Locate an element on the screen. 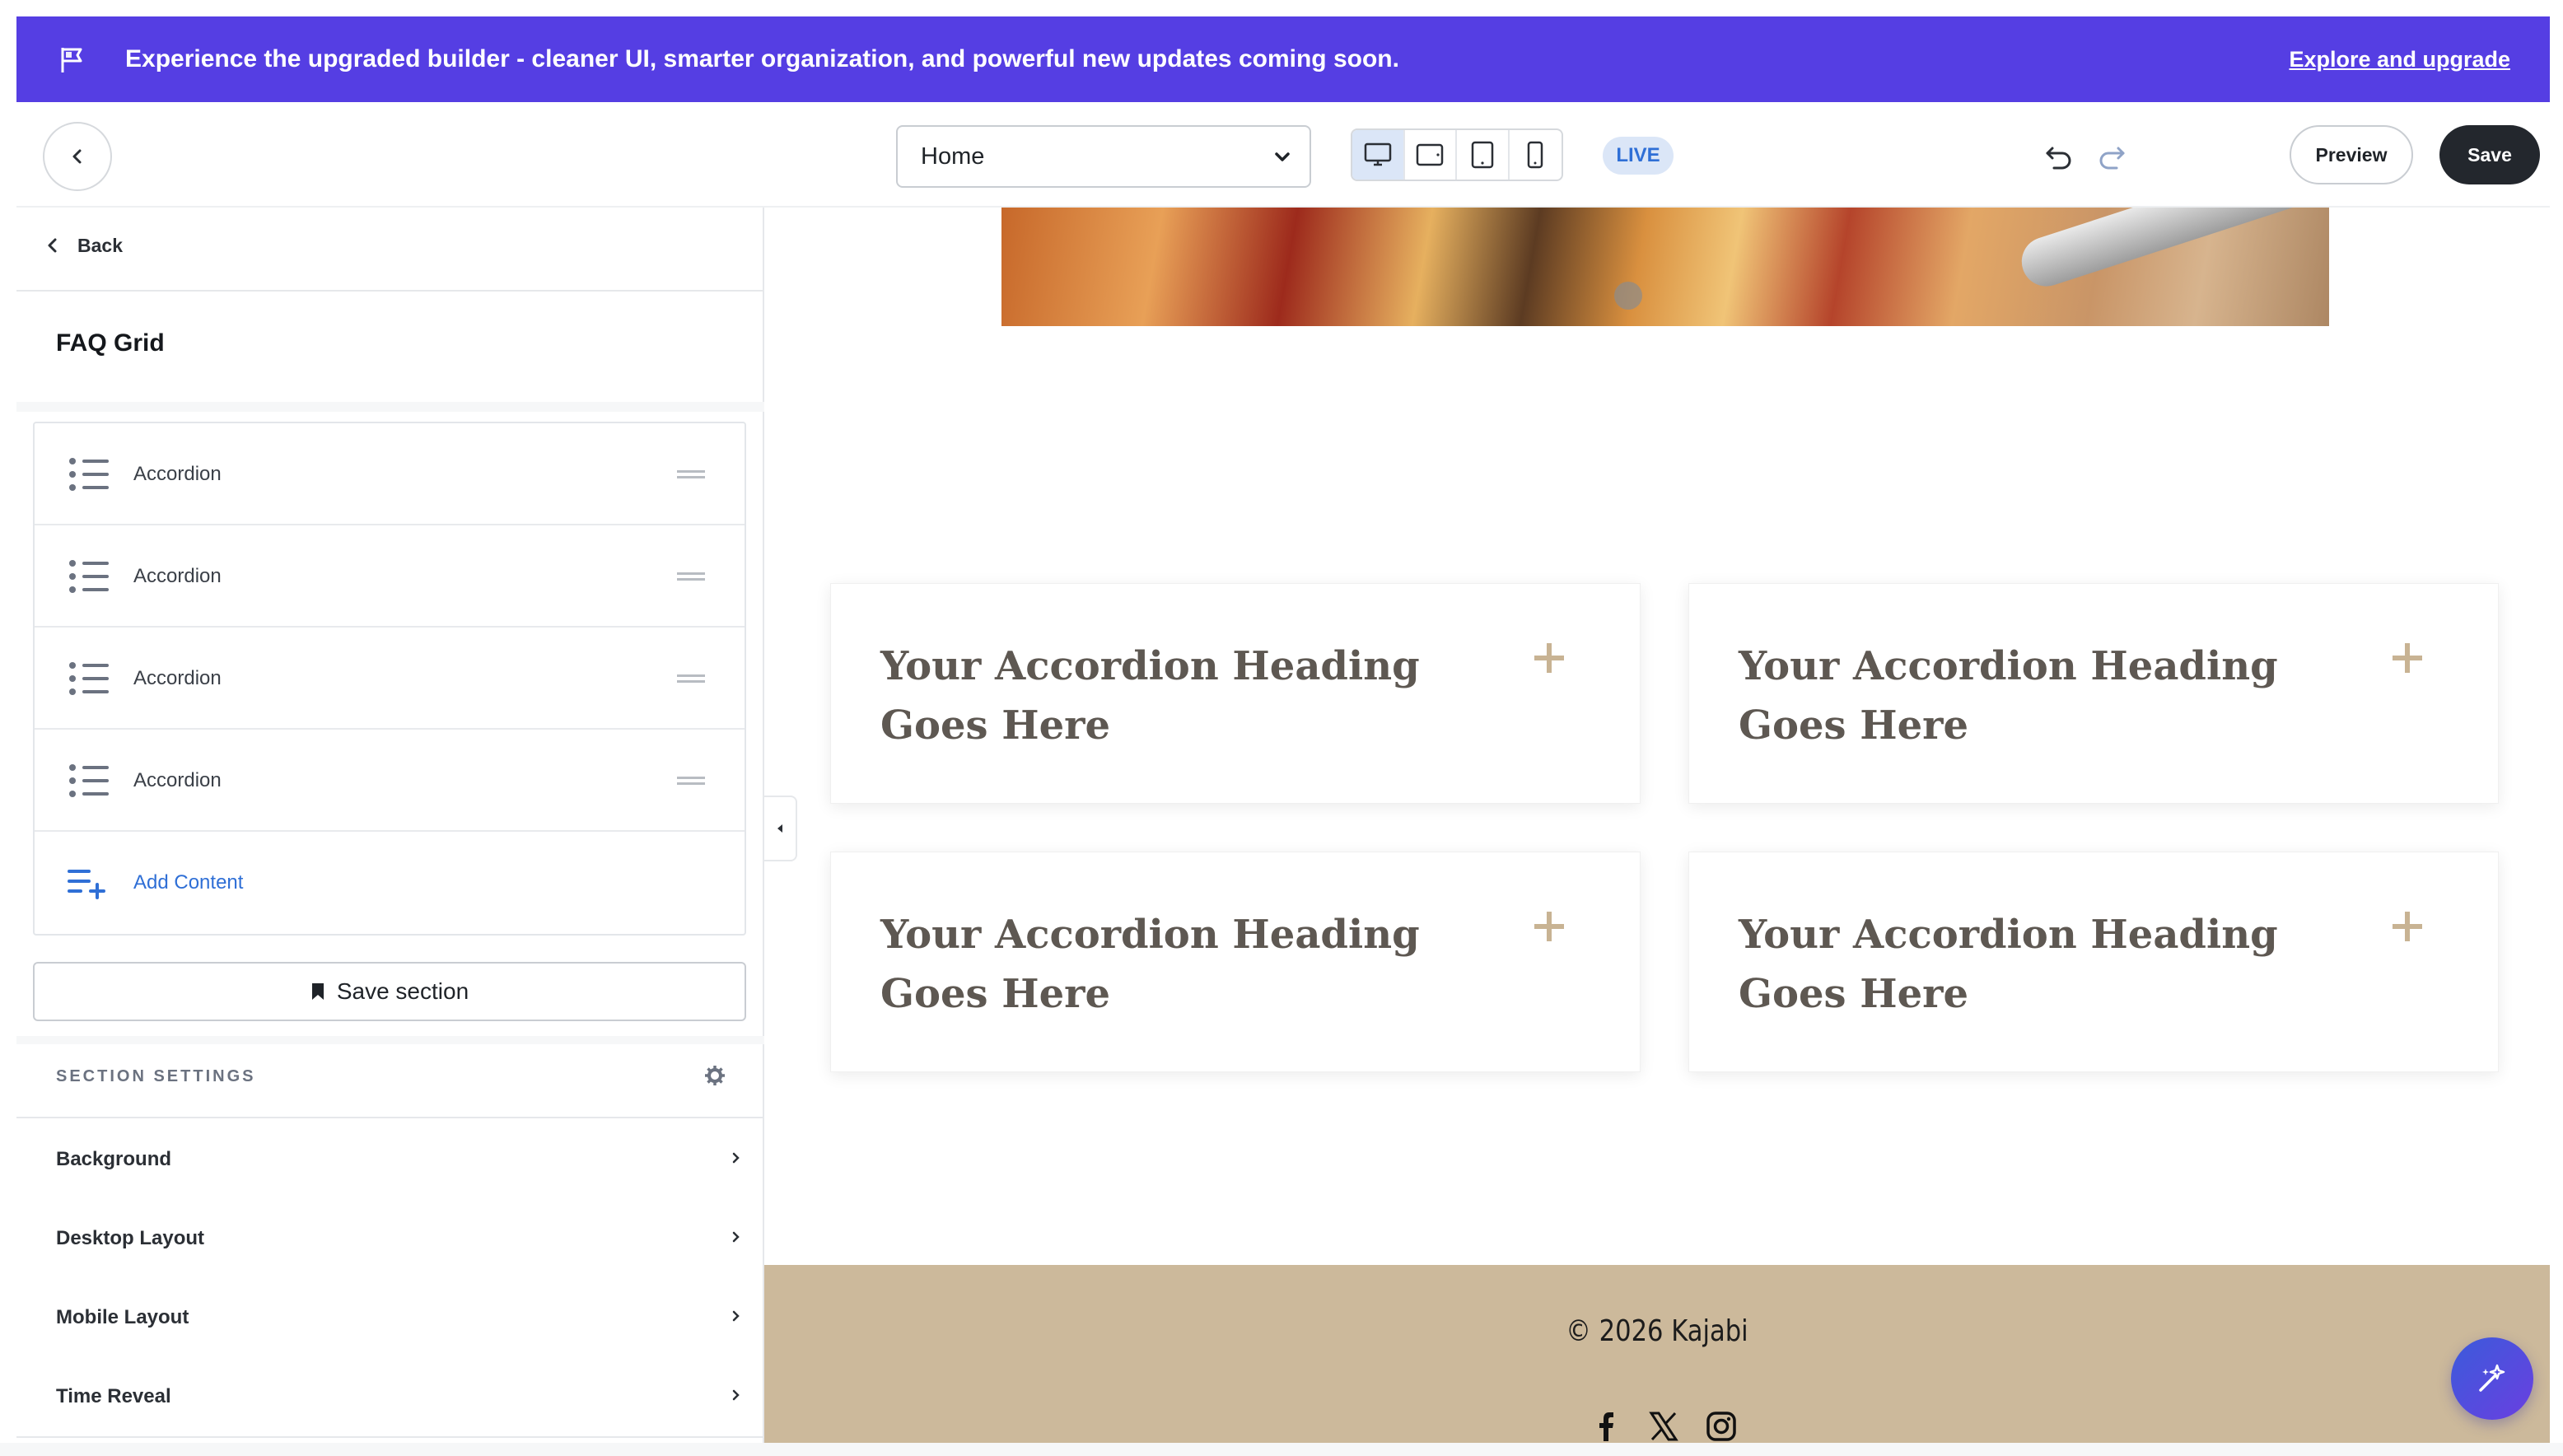  mobile-view-button is located at coordinates (1536, 155).